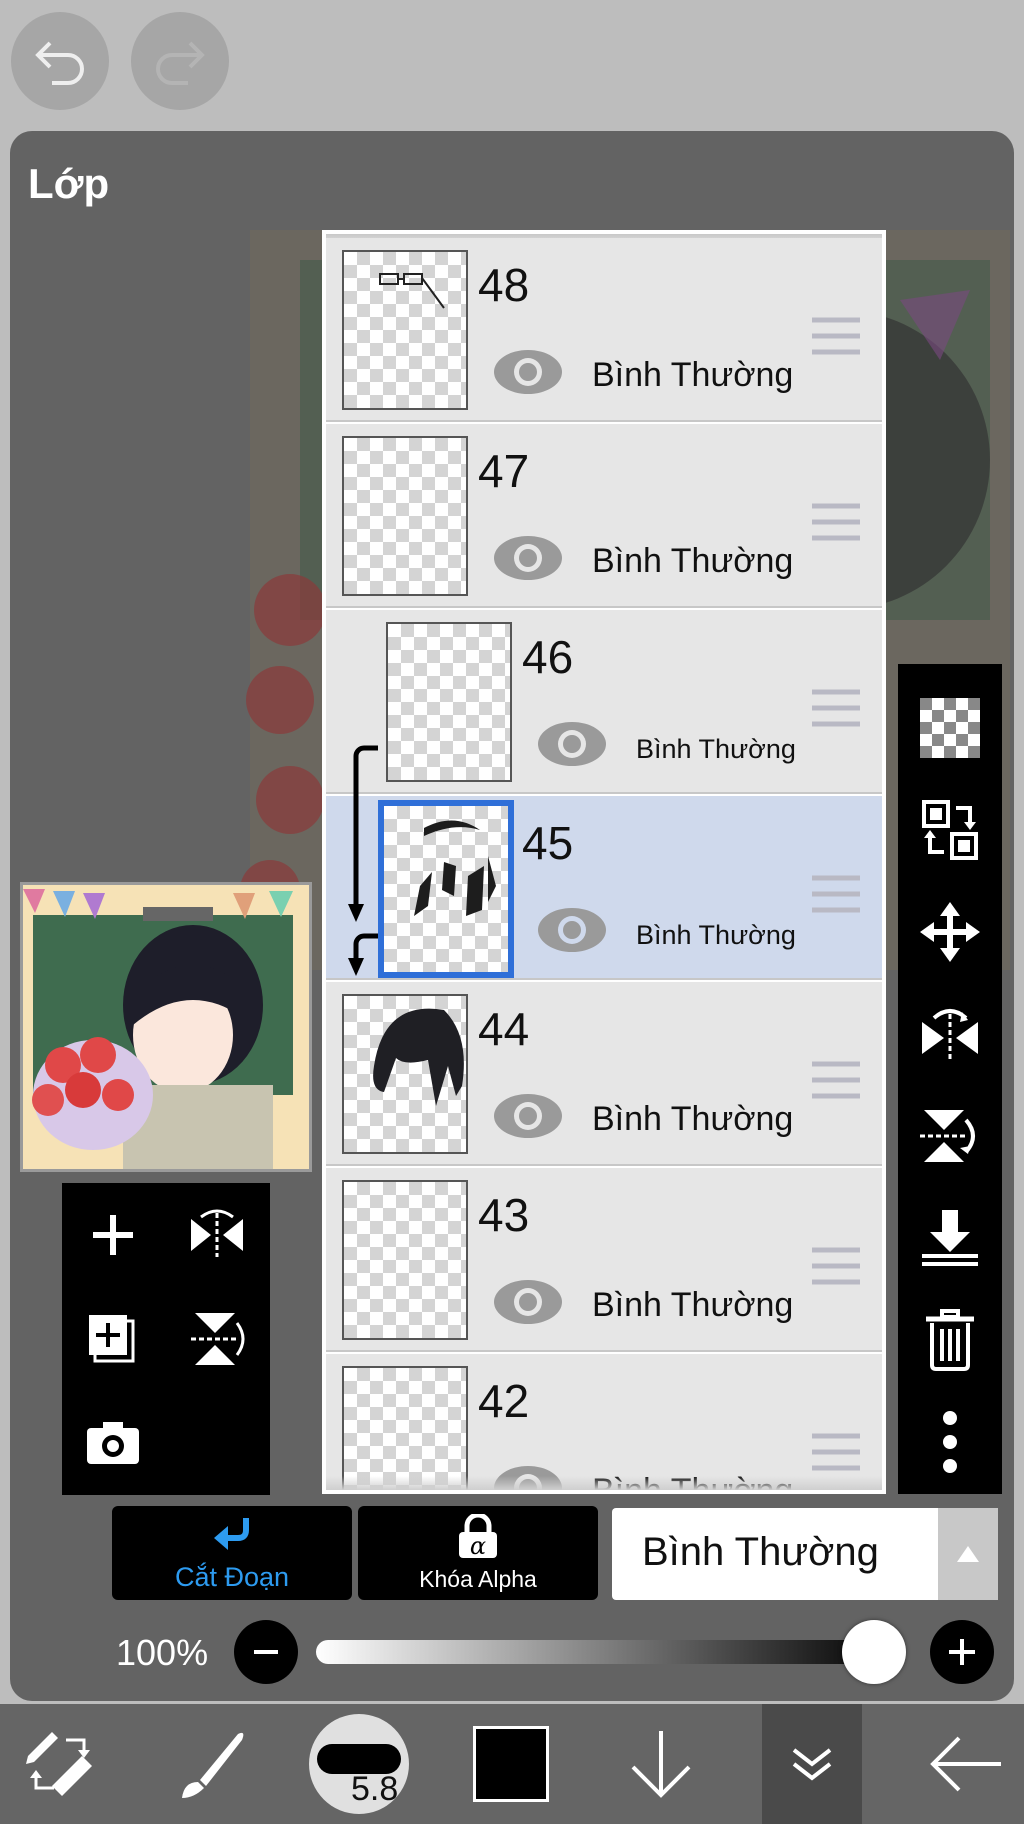 The image size is (1024, 1824). What do you see at coordinates (504, 1401) in the screenshot?
I see `layer-number: 42` at bounding box center [504, 1401].